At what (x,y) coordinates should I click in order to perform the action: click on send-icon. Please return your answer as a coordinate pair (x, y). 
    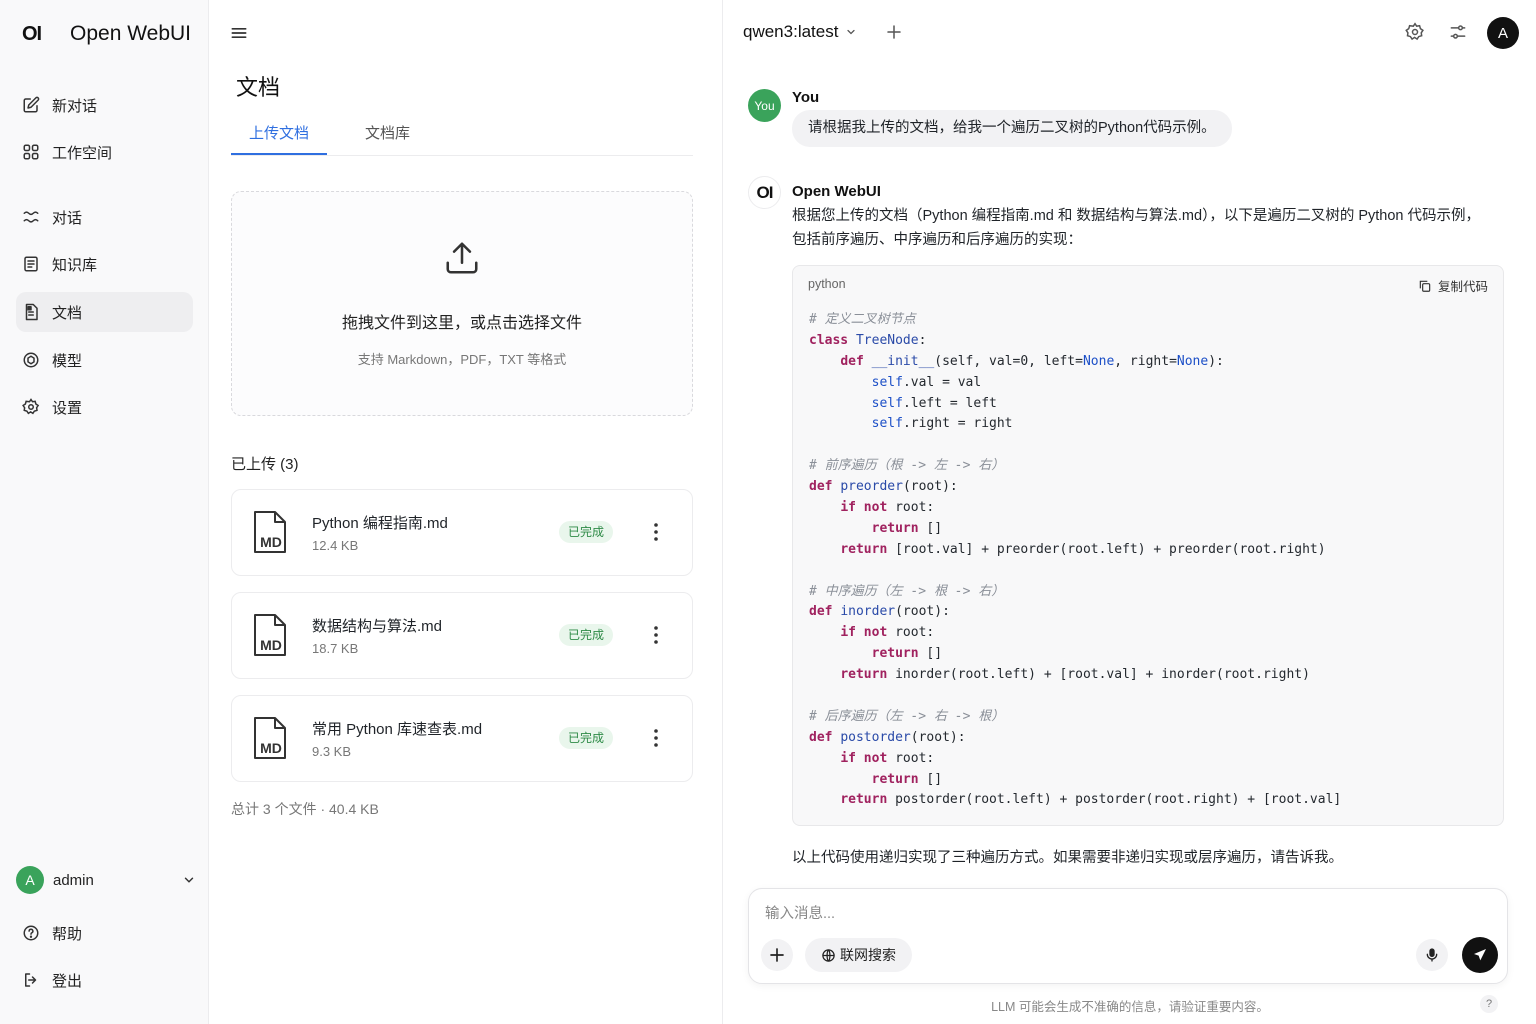
    Looking at the image, I should click on (1480, 955).